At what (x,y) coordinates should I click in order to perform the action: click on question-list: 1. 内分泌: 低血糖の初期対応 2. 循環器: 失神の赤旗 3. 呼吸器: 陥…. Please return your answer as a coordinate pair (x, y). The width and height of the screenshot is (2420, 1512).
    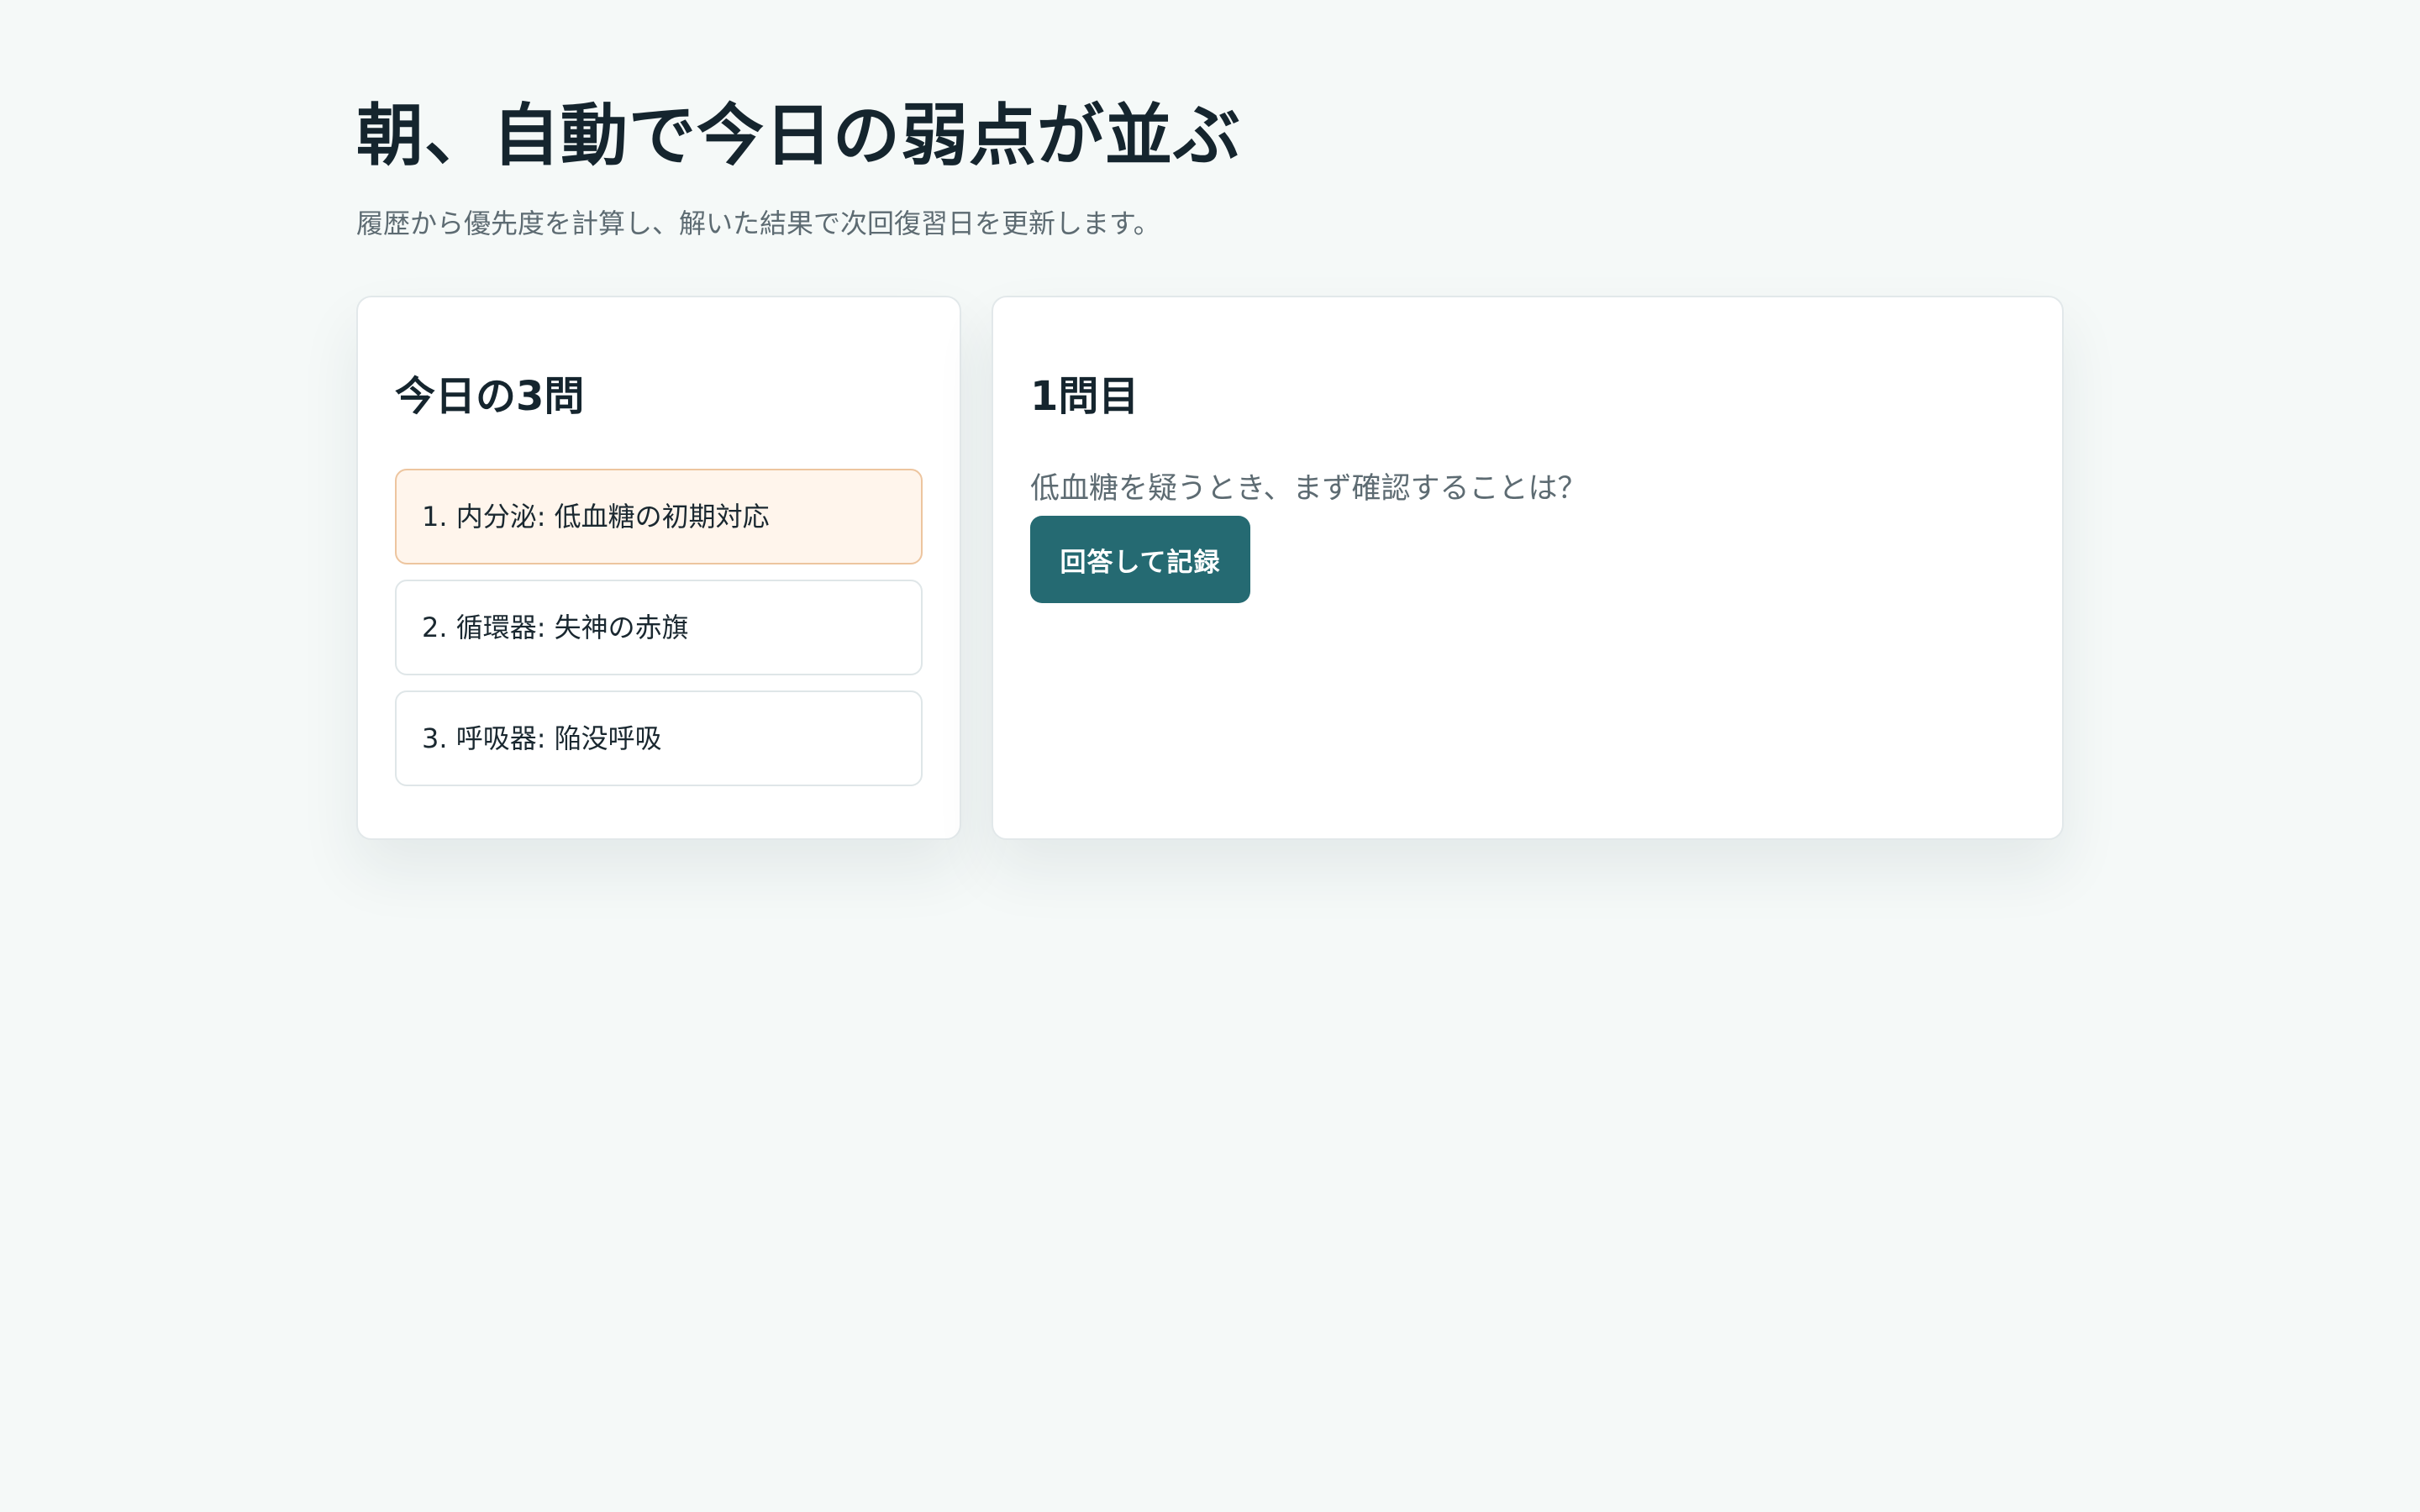
    Looking at the image, I should click on (659, 635).